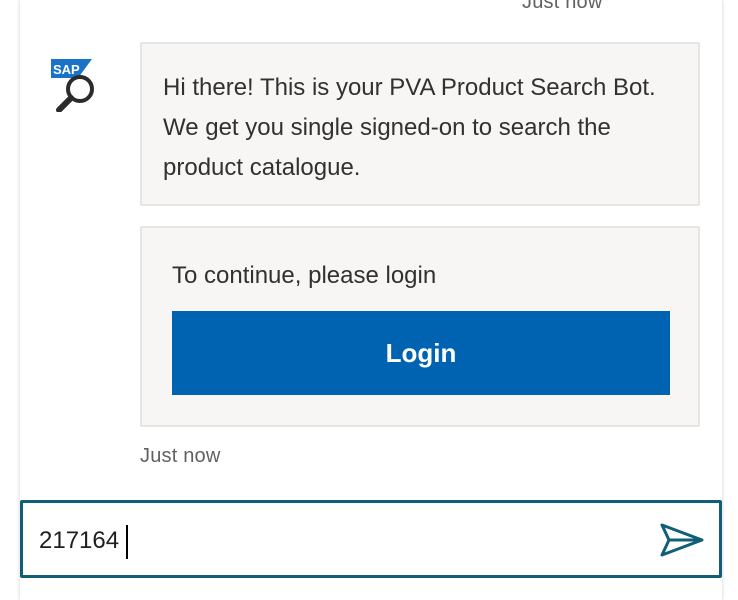 This screenshot has height=600, width=738. I want to click on send-button, so click(682, 540).